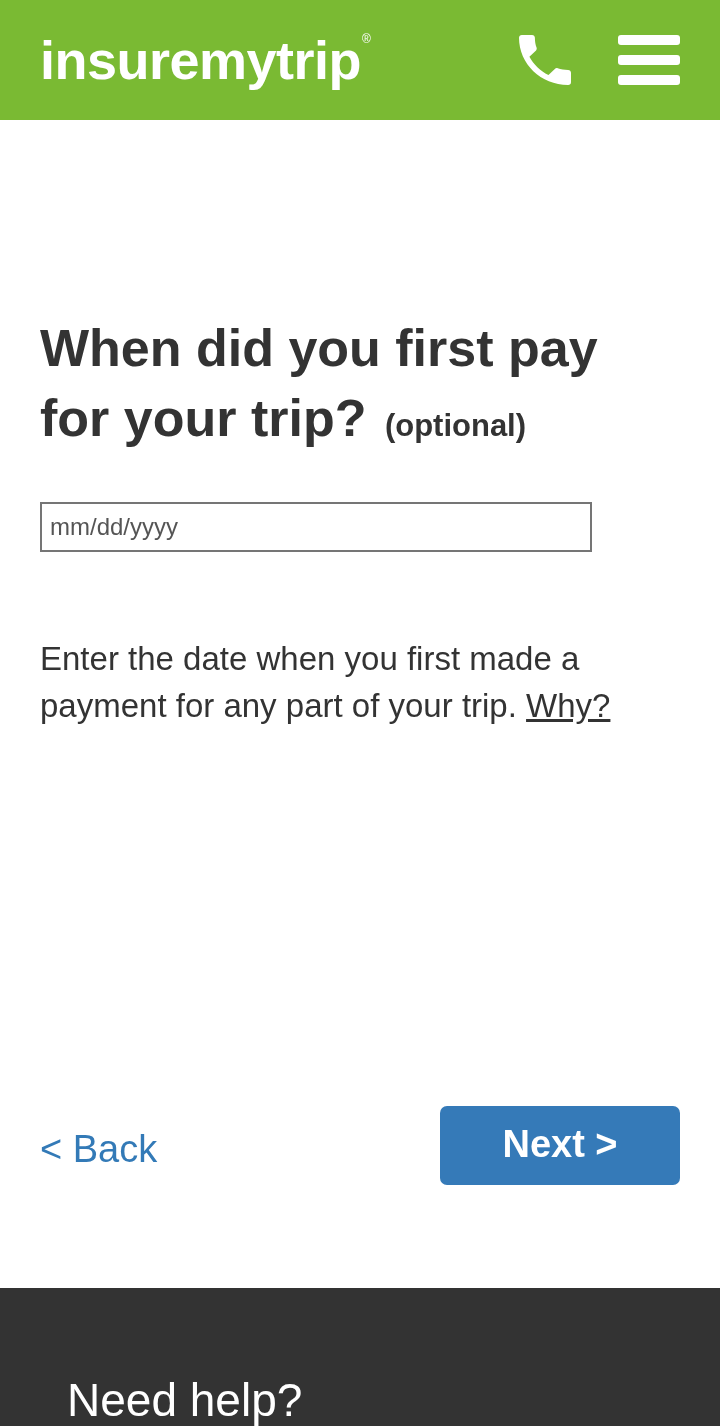 The width and height of the screenshot is (720, 1426). Describe the element at coordinates (545, 60) in the screenshot. I see `phone-icon` at that location.